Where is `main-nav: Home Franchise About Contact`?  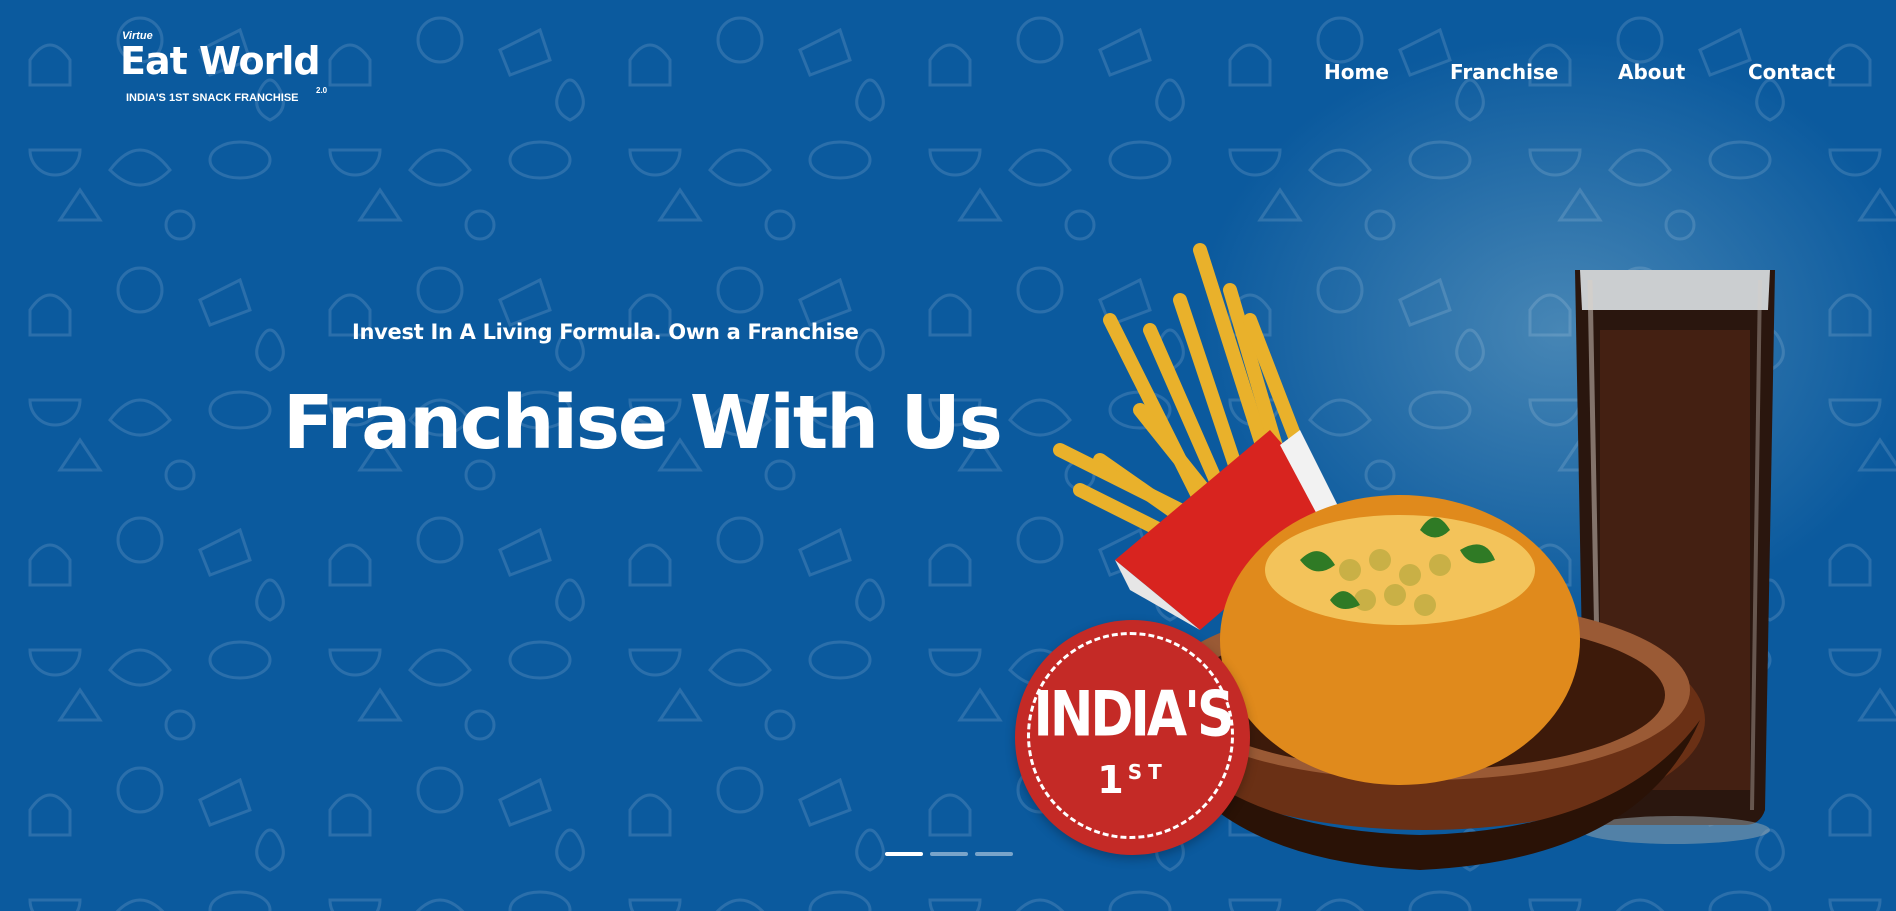
main-nav: Home Franchise About Contact is located at coordinates (1570, 75).